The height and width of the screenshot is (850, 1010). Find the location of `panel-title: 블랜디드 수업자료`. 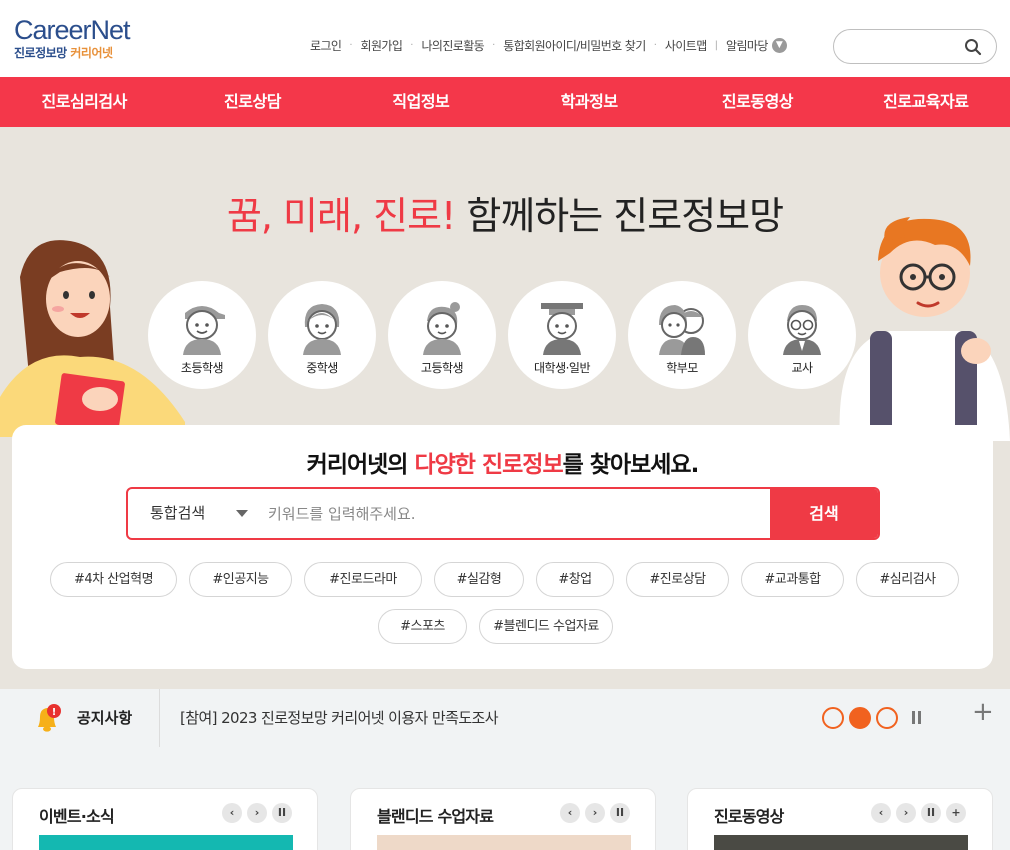

panel-title: 블랜디드 수업자료 is located at coordinates (435, 816).